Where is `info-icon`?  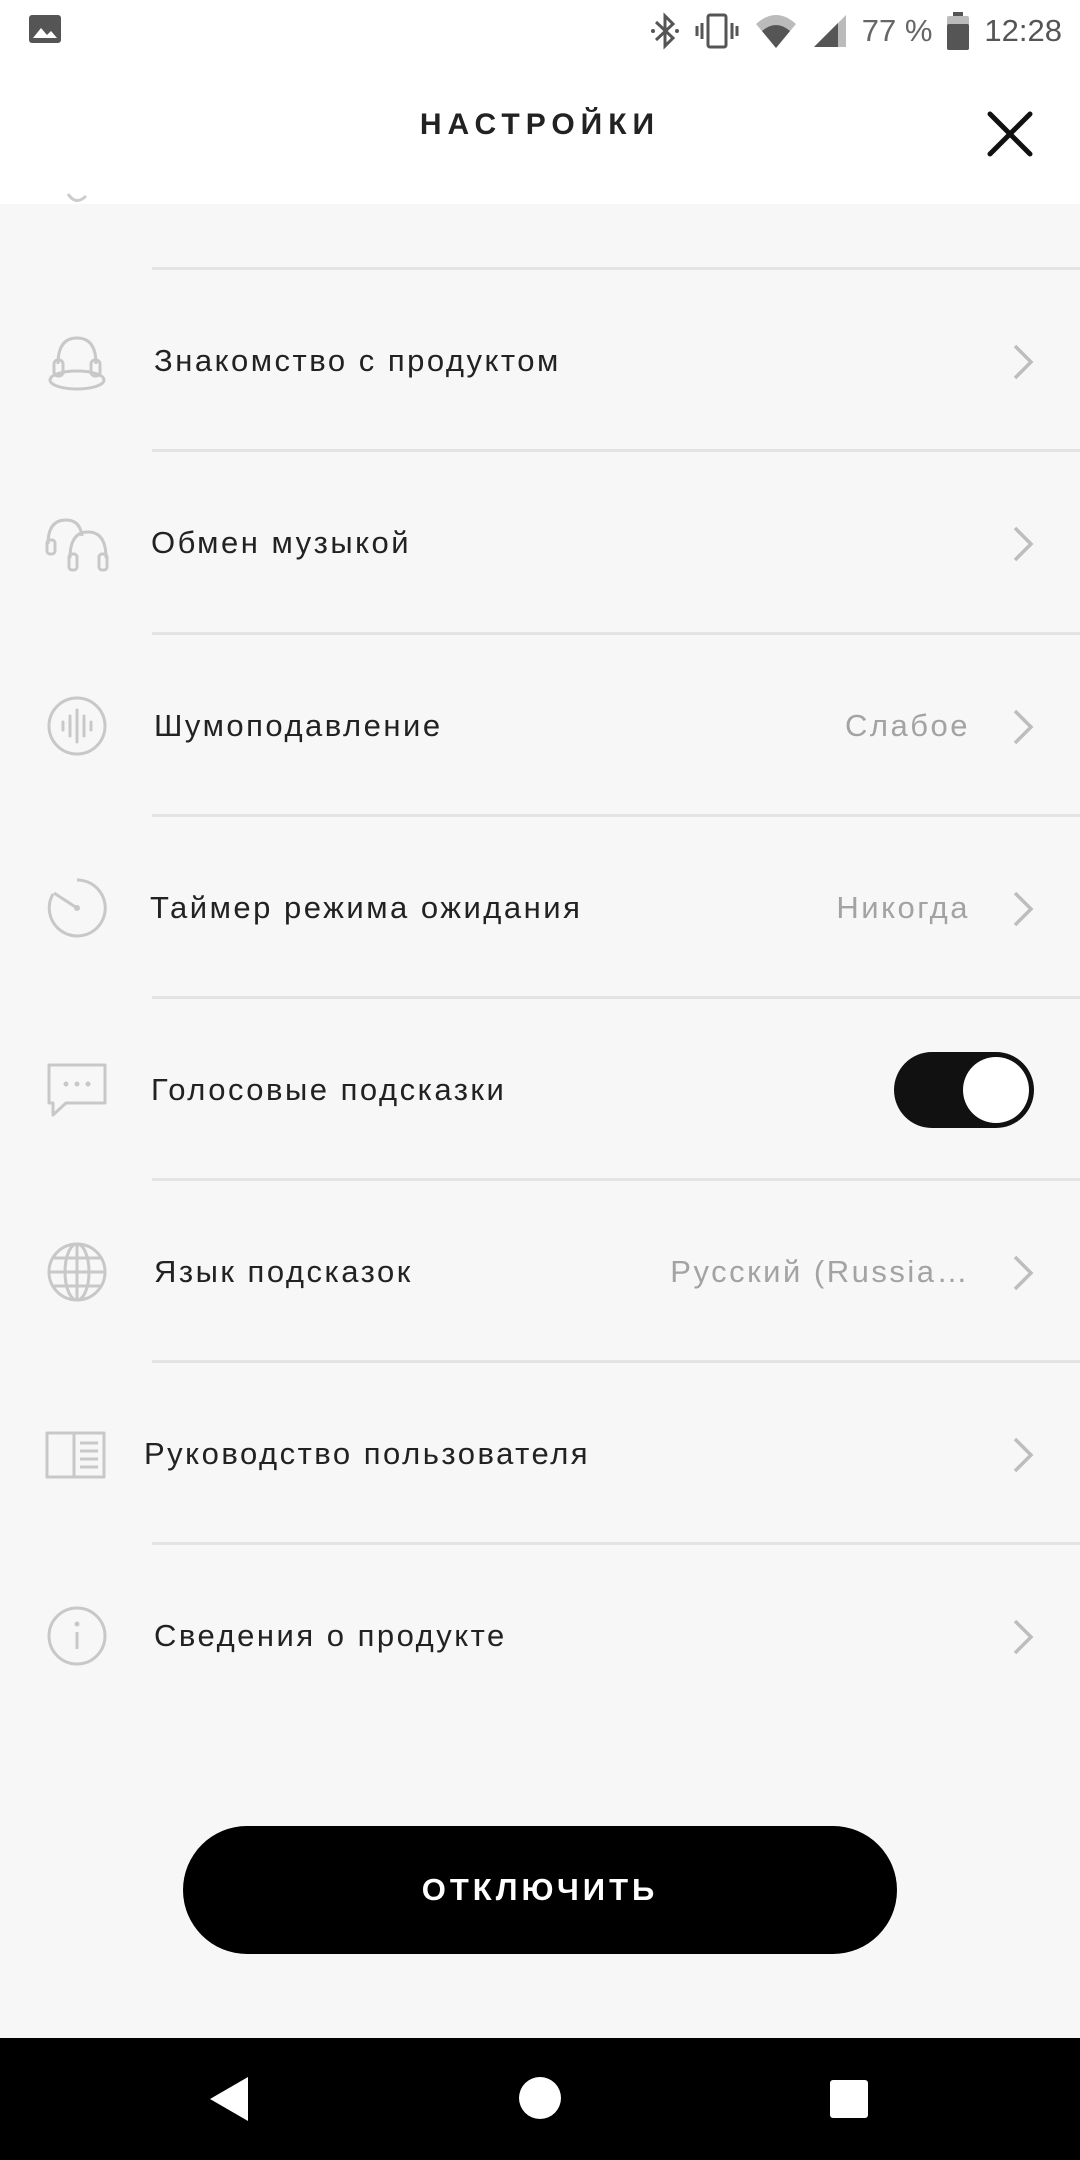 info-icon is located at coordinates (77, 1636).